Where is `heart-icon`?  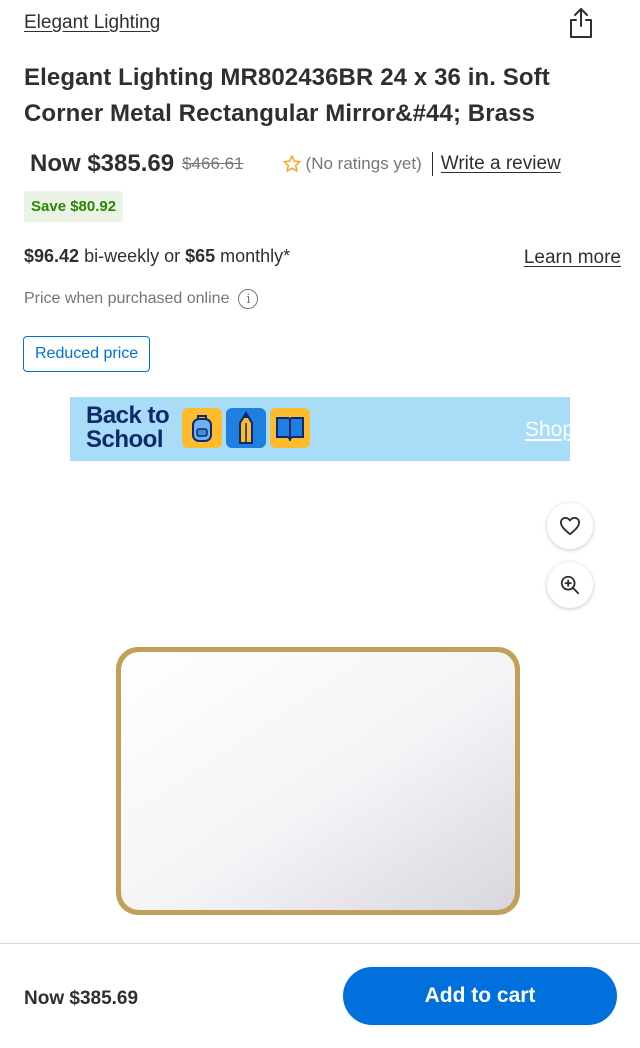
heart-icon is located at coordinates (570, 526).